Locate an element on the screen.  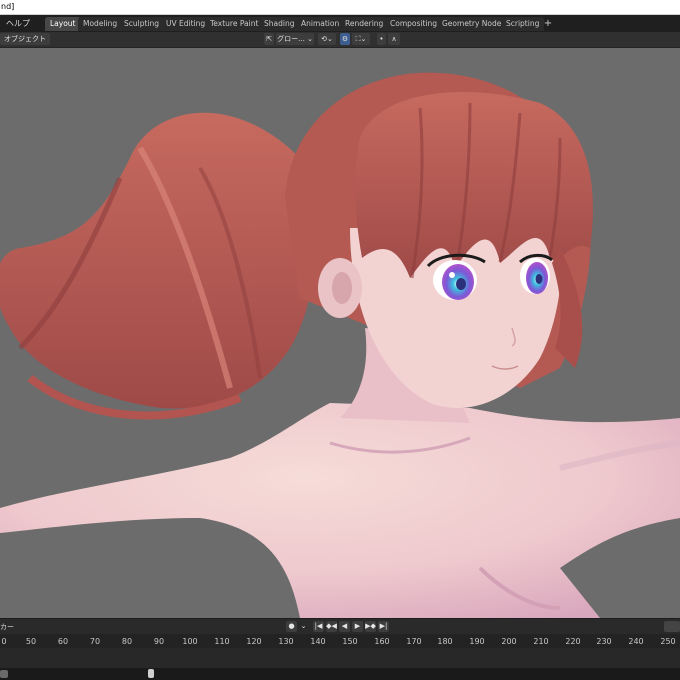
play-button: ▶ is located at coordinates (357, 626).